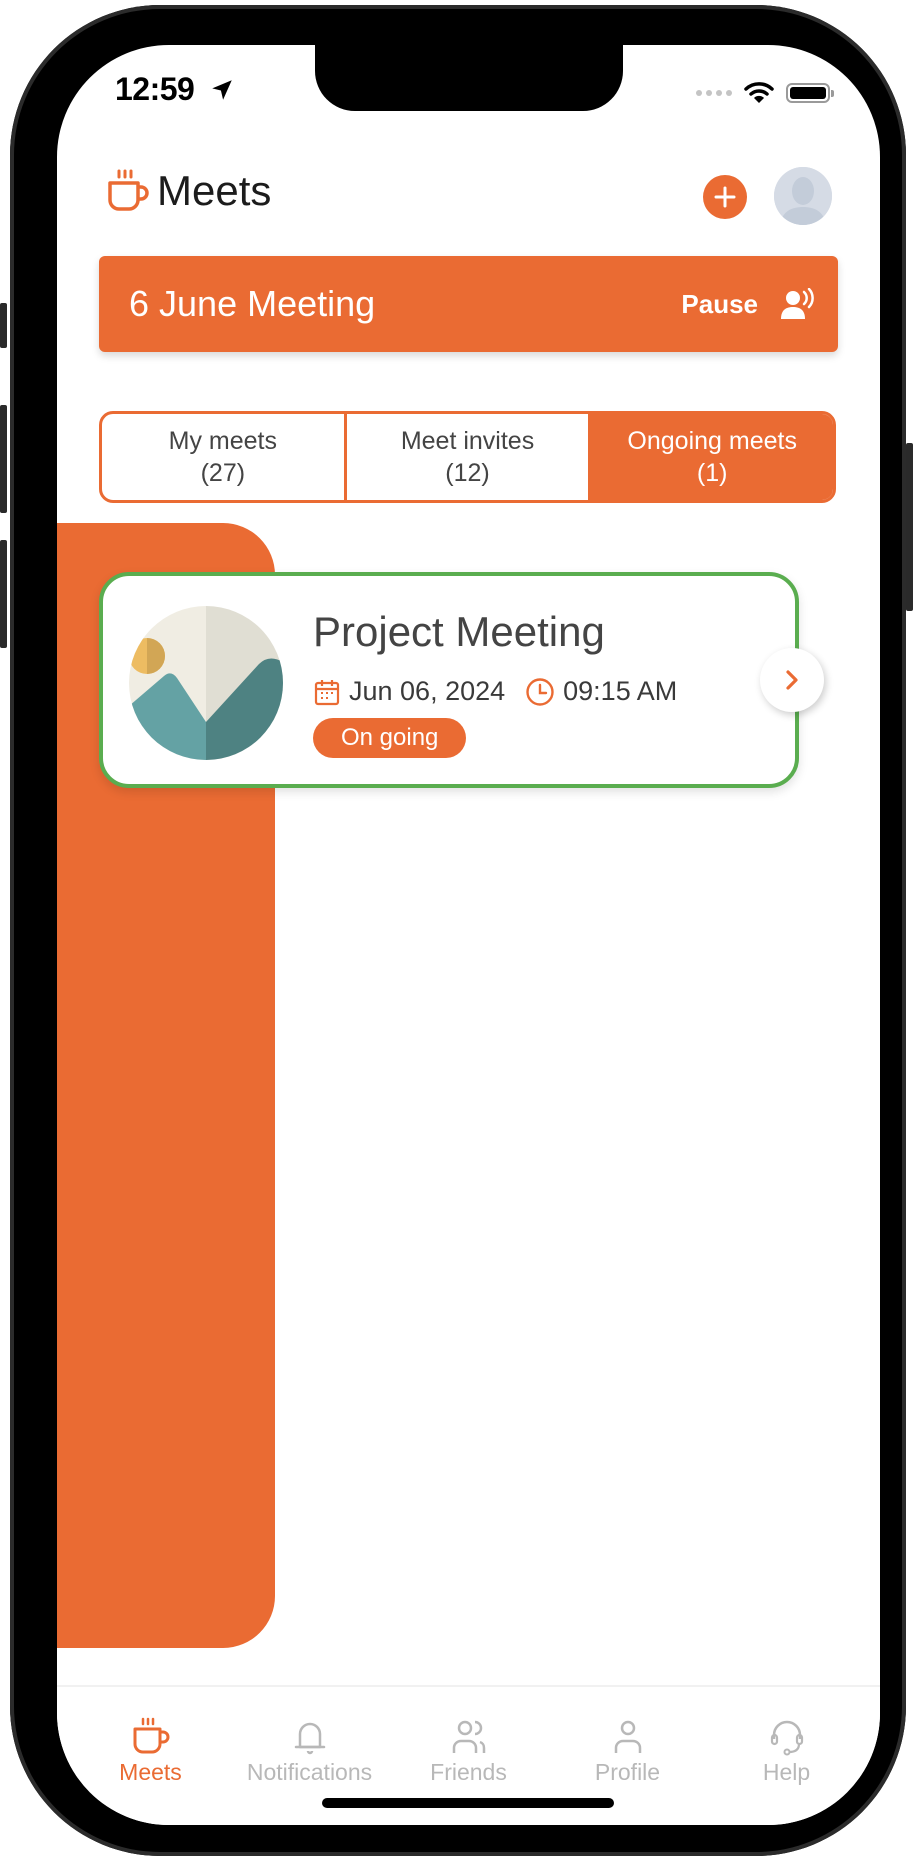  I want to click on nav-label: Meets, so click(150, 1772).